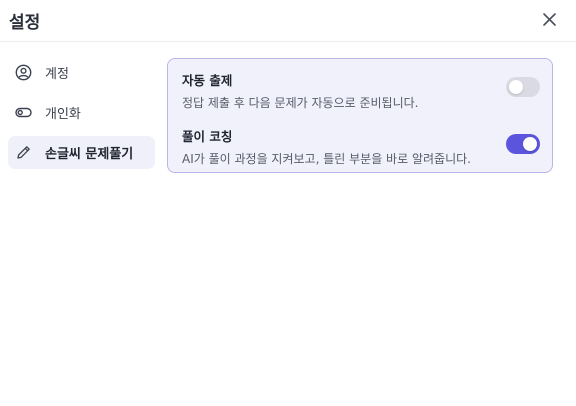 This screenshot has width=576, height=406. I want to click on toggle-icon, so click(23, 112).